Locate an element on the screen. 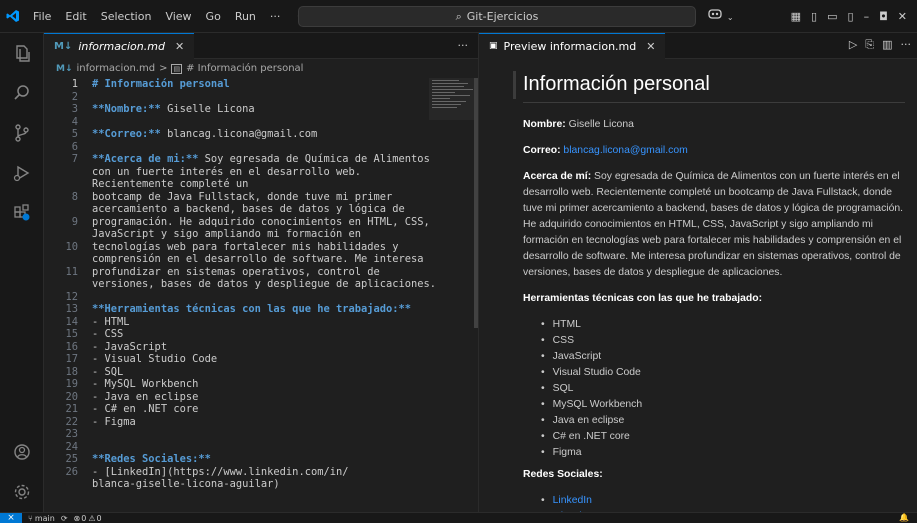 This screenshot has height=523, width=917. line-content: - Visual Studio Code is located at coordinates (155, 359).